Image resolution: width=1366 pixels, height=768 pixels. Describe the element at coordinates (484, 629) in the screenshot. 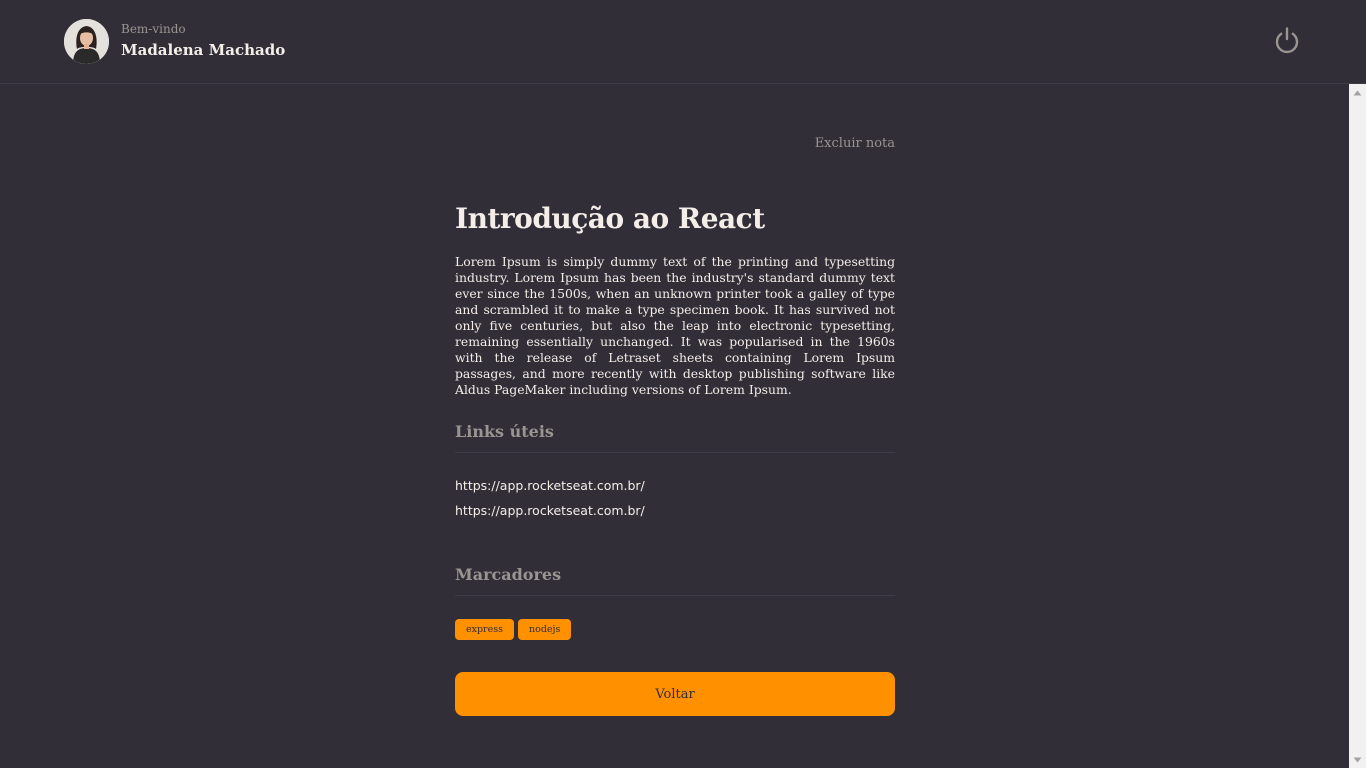

I see `tag: express` at that location.